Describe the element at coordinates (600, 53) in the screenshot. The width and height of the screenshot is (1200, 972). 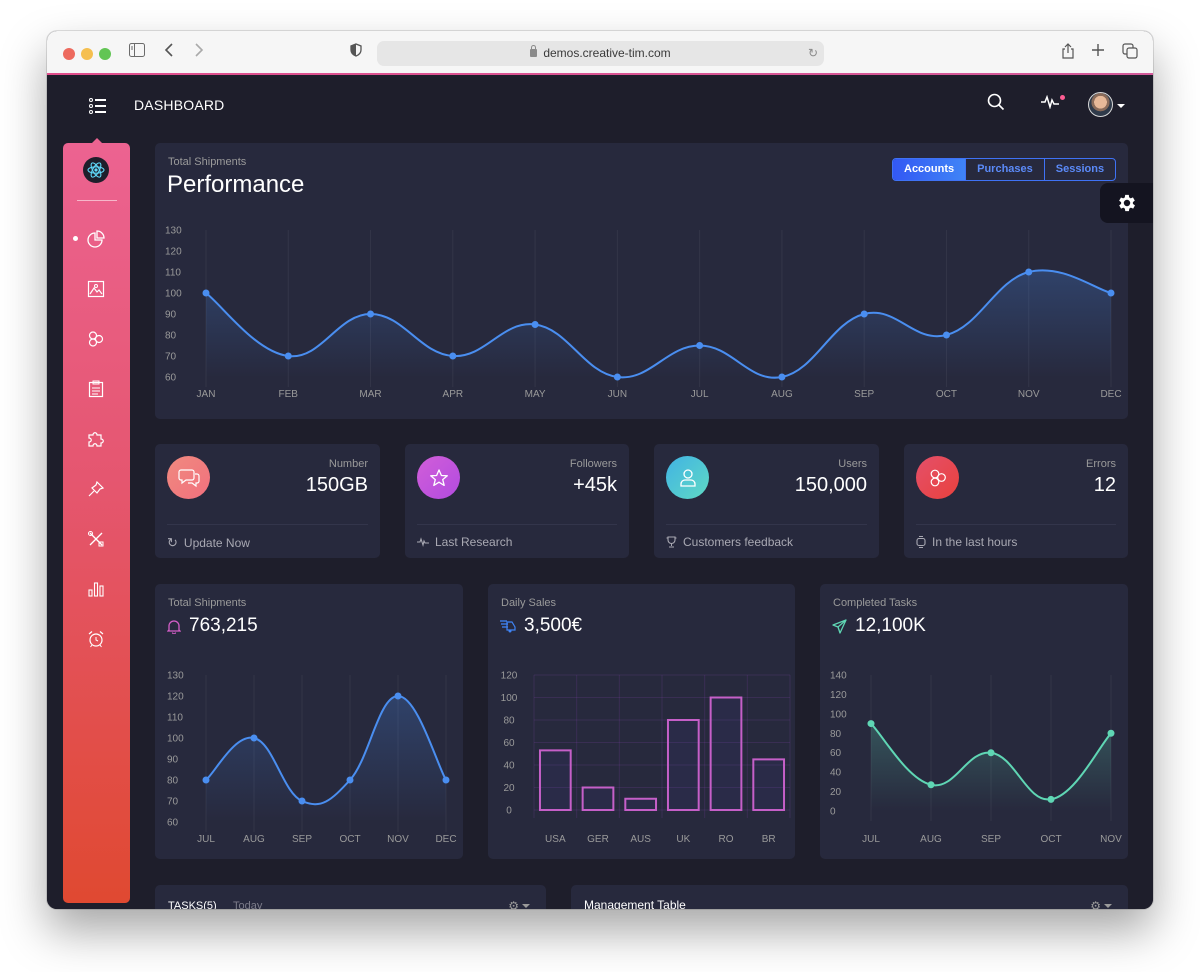
I see `address-bar: demos.creative-tim.com ↻` at that location.